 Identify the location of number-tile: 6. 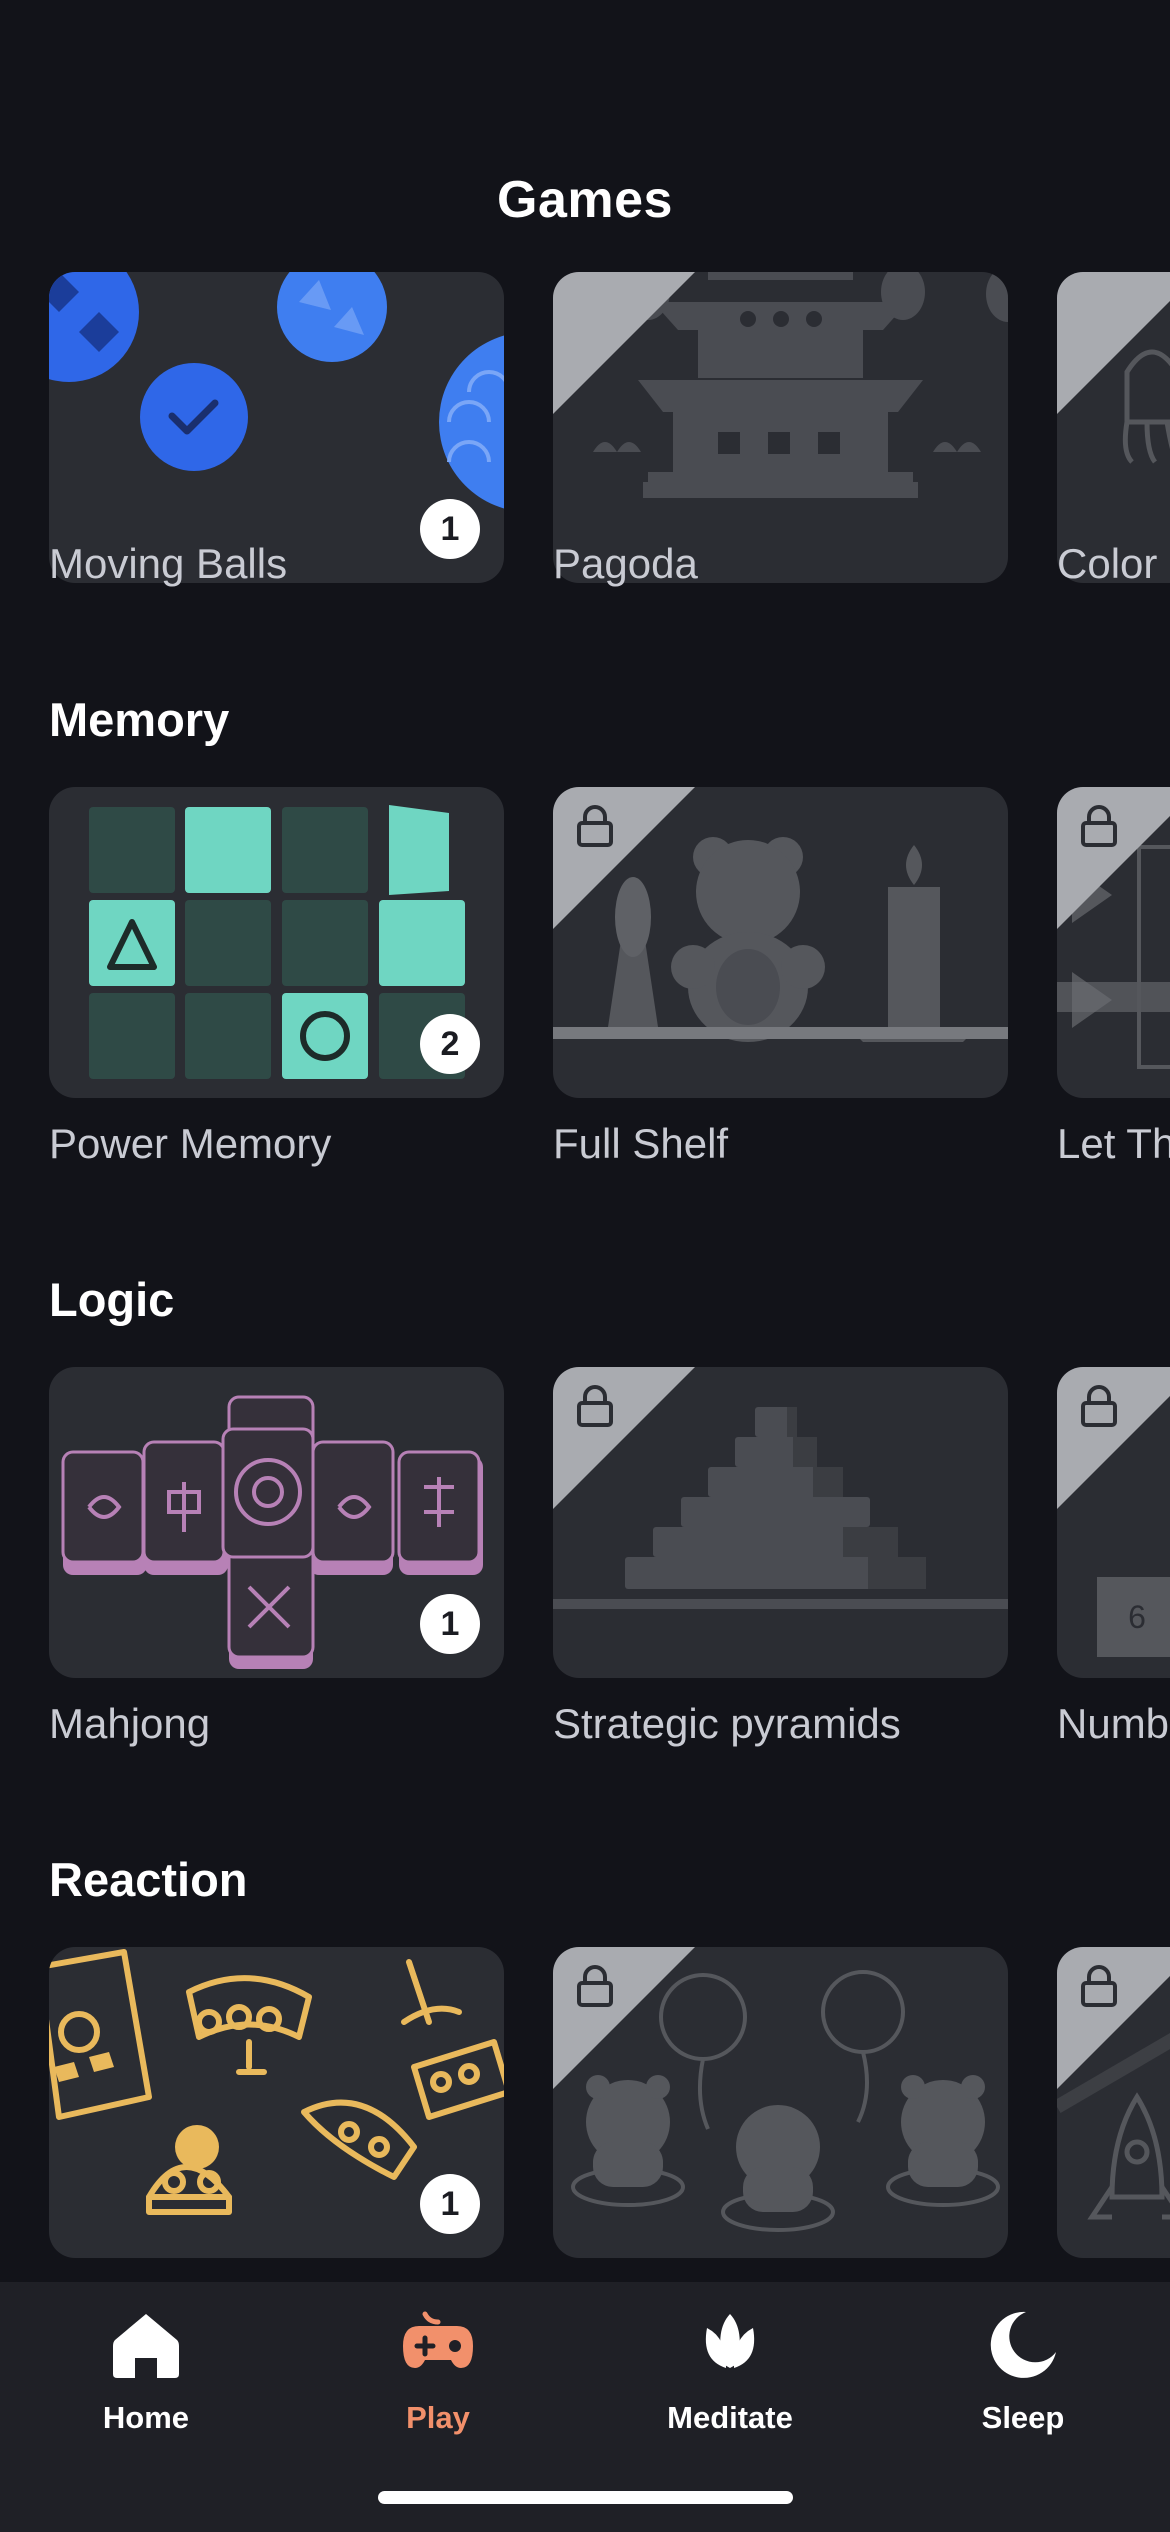
(1137, 1616).